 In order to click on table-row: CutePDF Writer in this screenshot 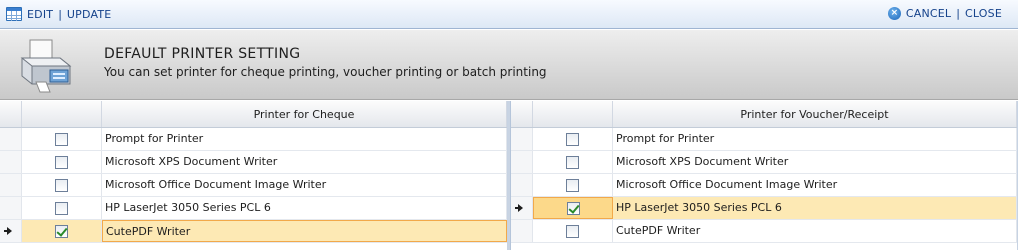, I will do `click(764, 231)`.